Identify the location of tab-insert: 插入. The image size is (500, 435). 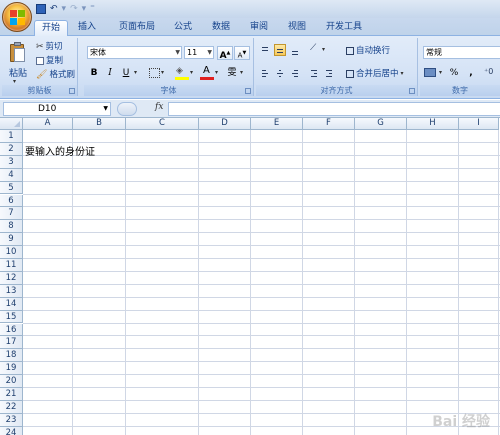
(87, 28).